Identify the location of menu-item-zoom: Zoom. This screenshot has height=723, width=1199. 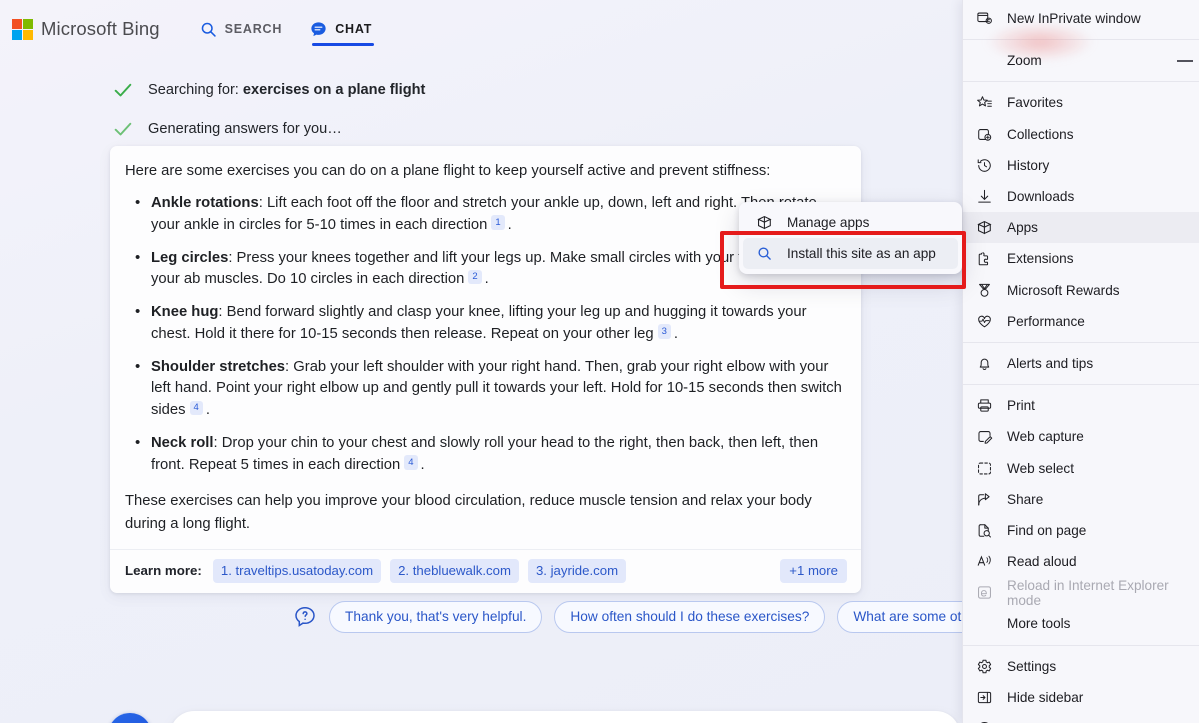
(1081, 60).